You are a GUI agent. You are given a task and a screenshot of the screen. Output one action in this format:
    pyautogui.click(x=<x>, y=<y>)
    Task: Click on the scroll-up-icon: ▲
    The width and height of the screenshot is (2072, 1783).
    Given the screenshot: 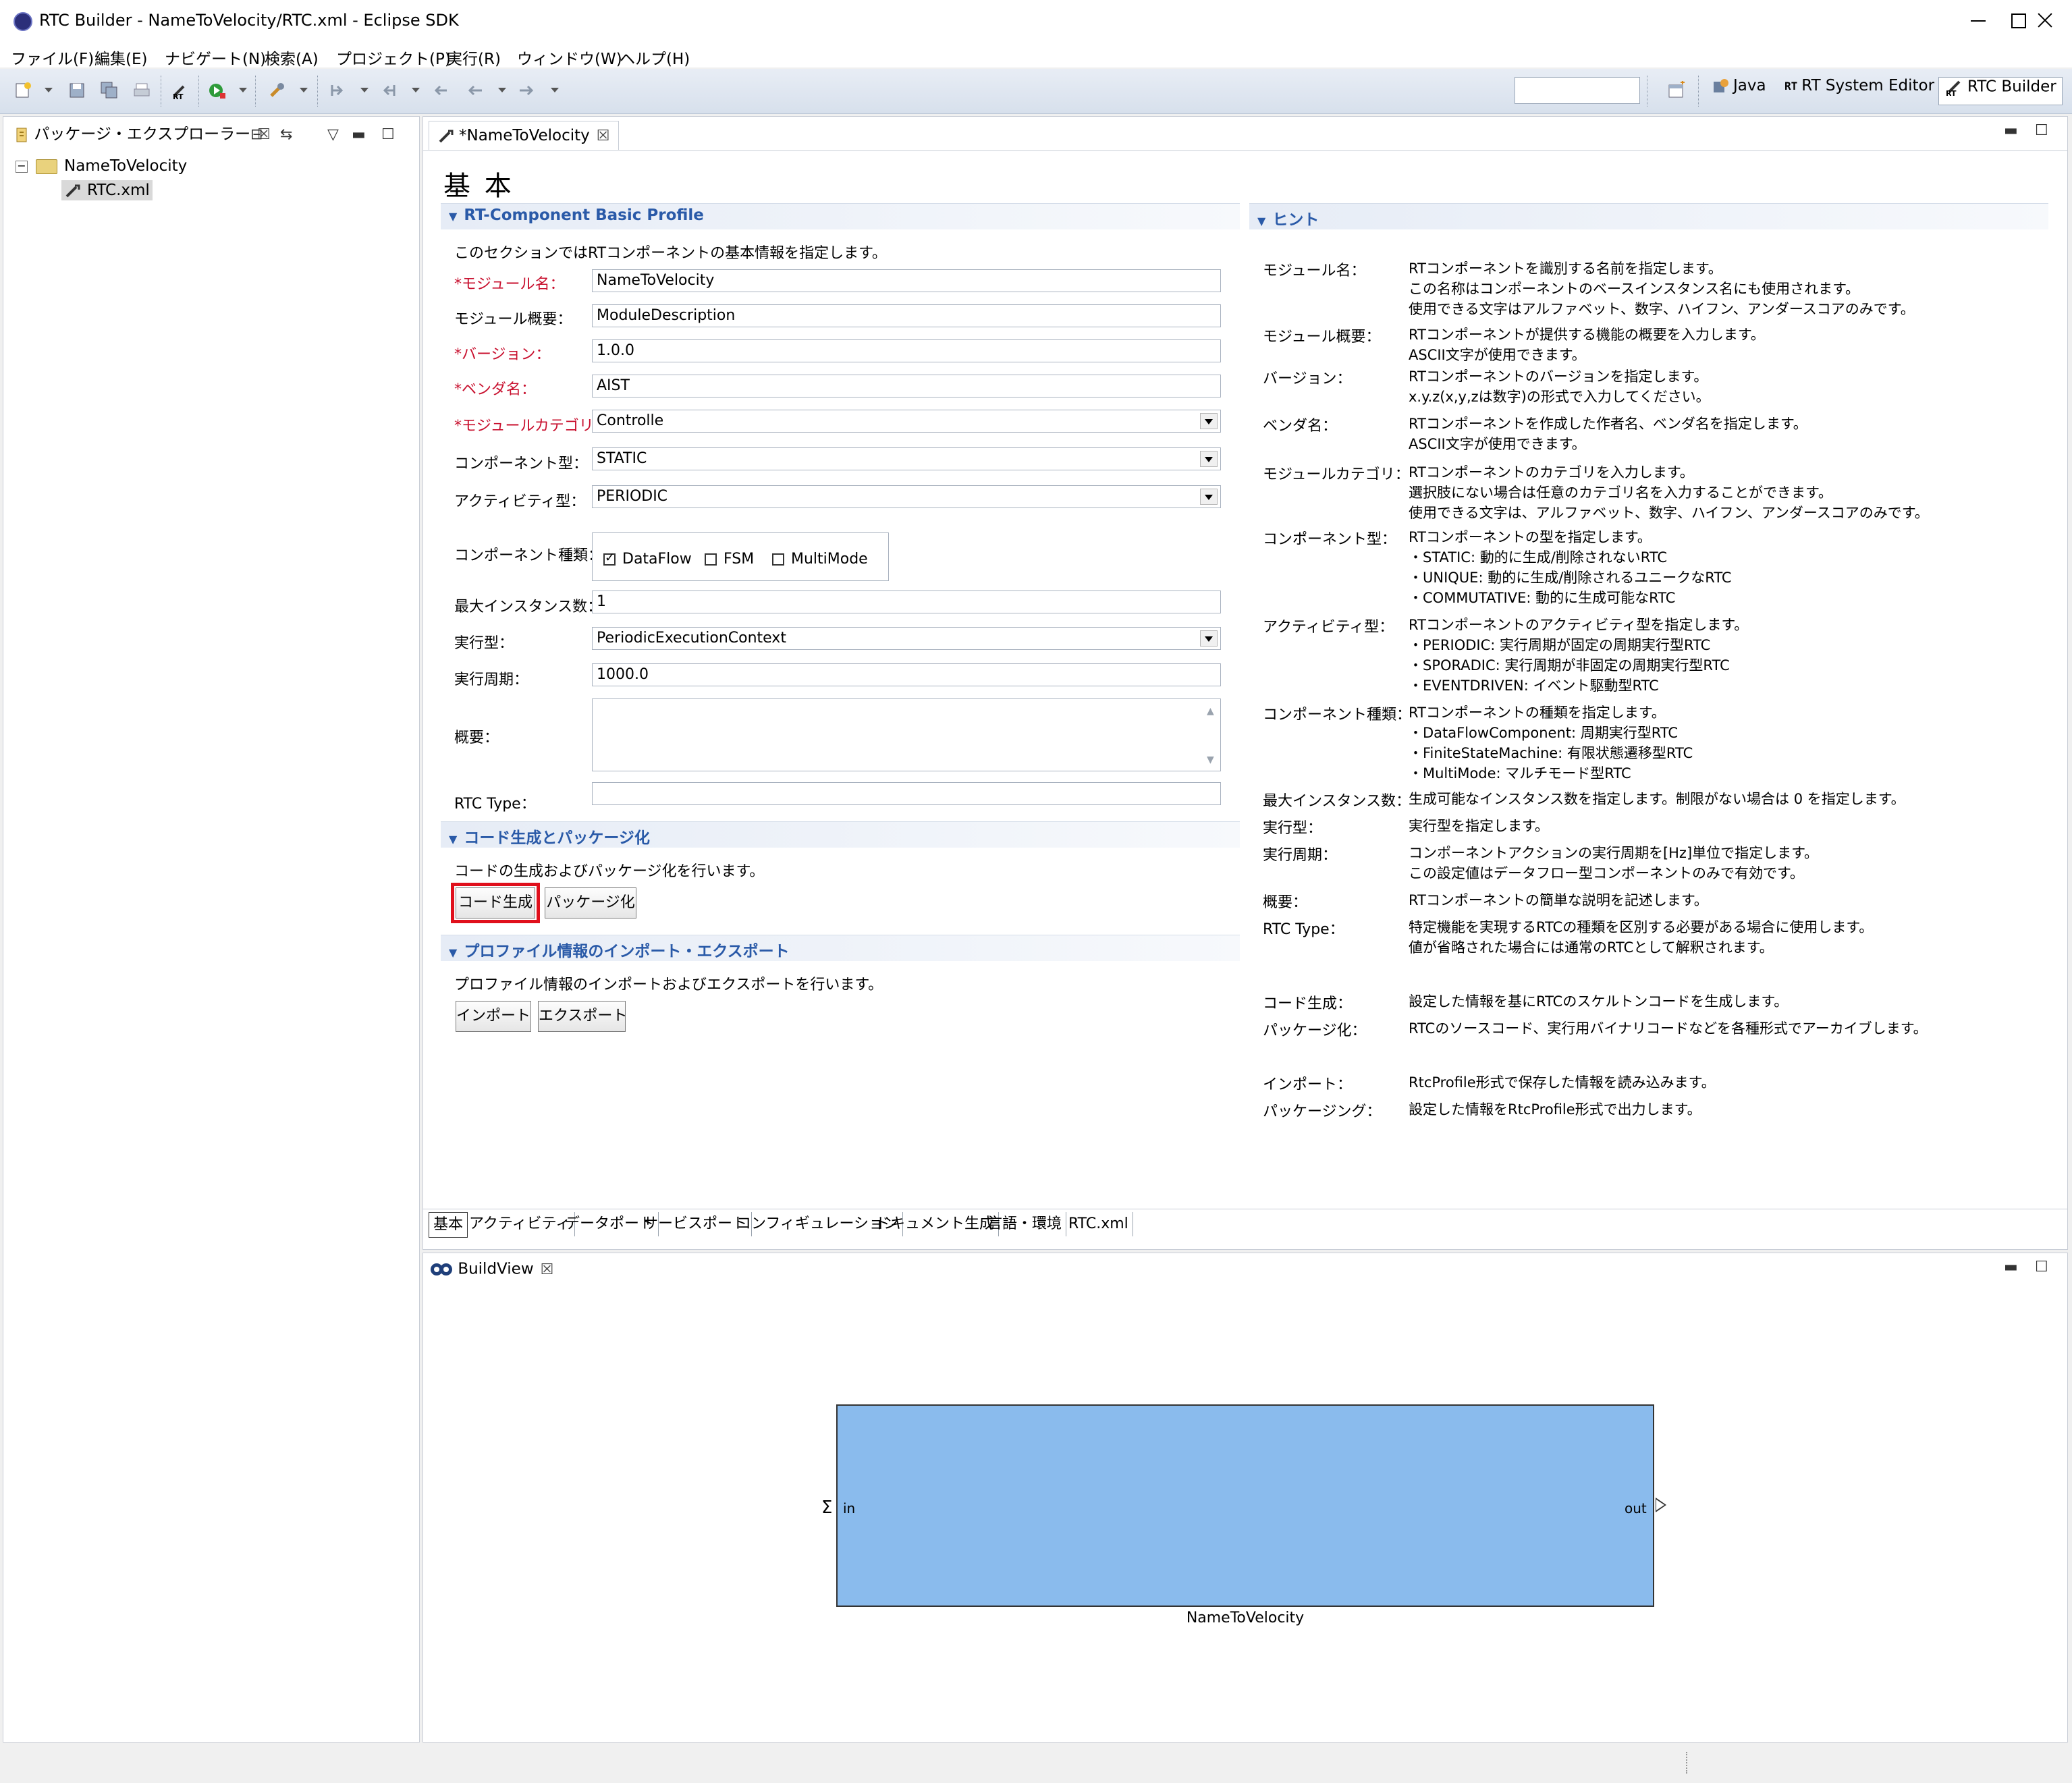 What is the action you would take?
    pyautogui.click(x=1210, y=711)
    